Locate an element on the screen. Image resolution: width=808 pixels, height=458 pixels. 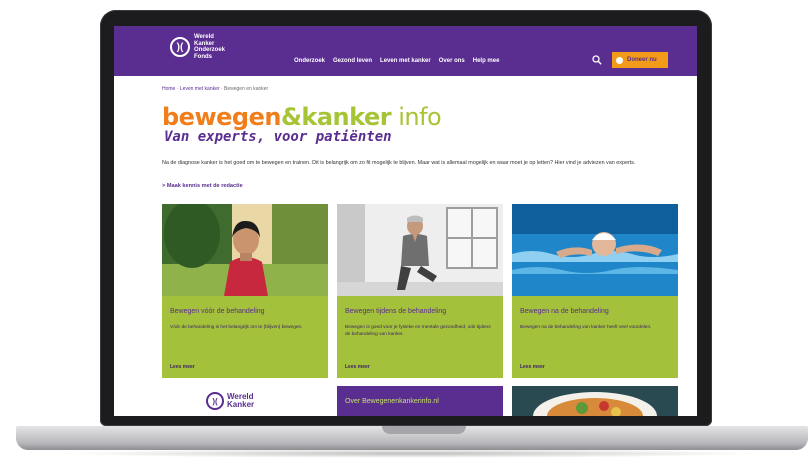
breadcrumb-leven-met-kanker: Leven met kanker is located at coordinates (200, 89).